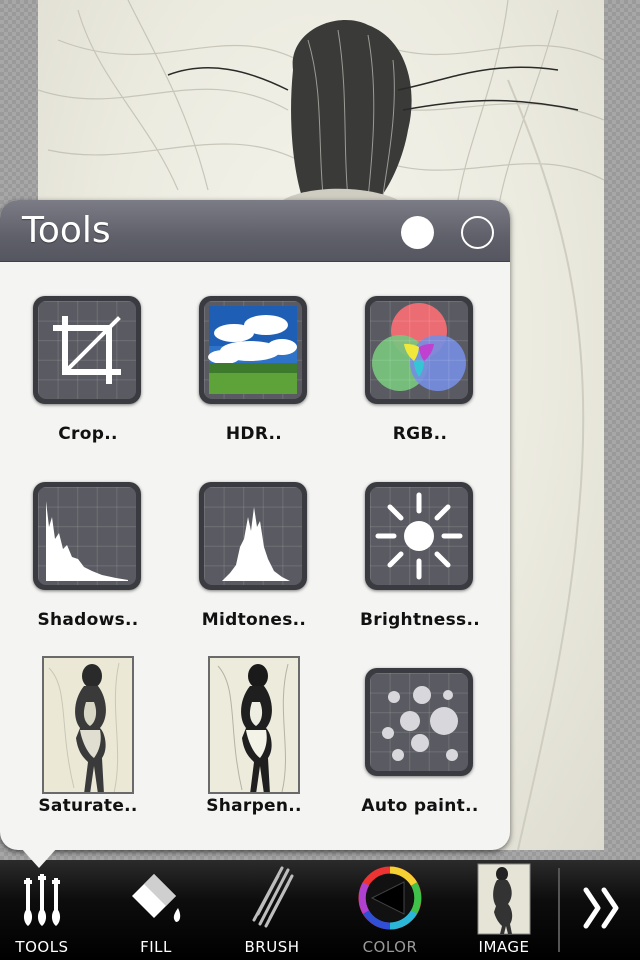 This screenshot has height=960, width=640. What do you see at coordinates (253, 350) in the screenshot?
I see `hdr-landscape-icon` at bounding box center [253, 350].